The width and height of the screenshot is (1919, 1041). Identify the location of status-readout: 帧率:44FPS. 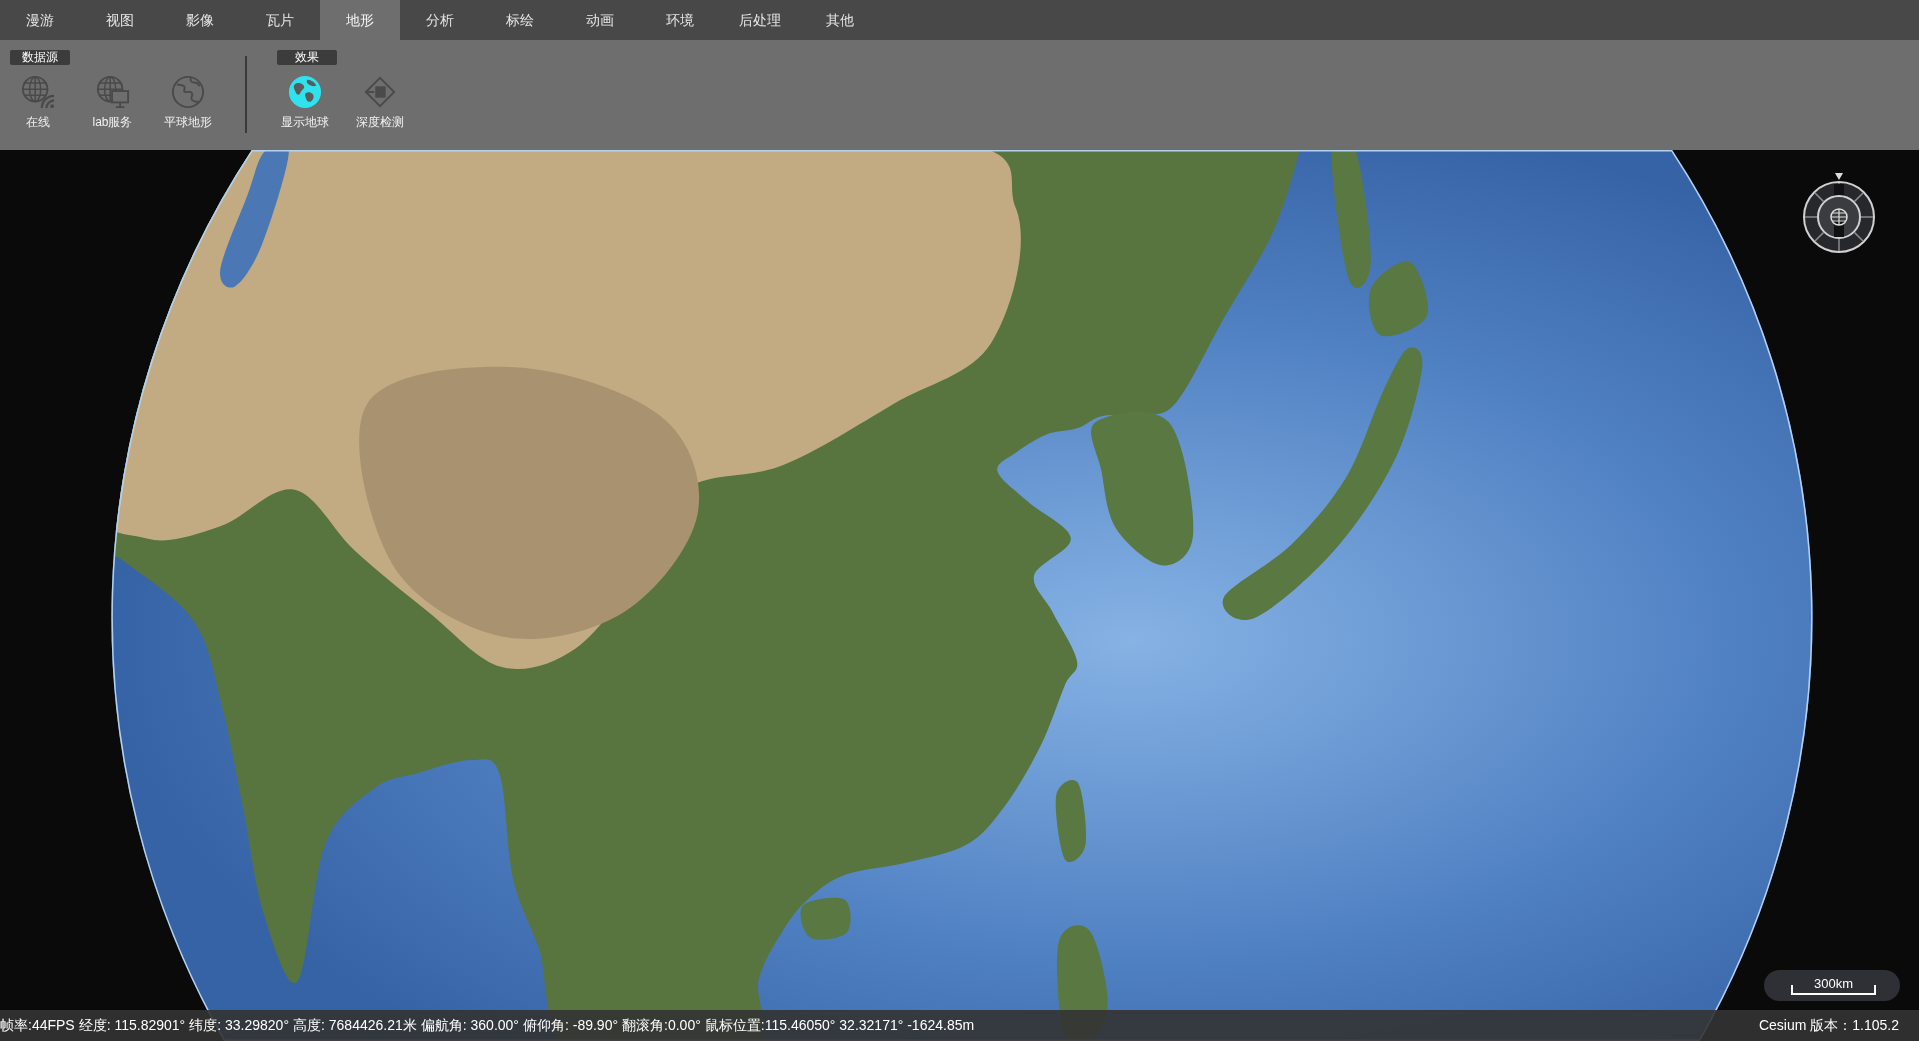
(37, 1025).